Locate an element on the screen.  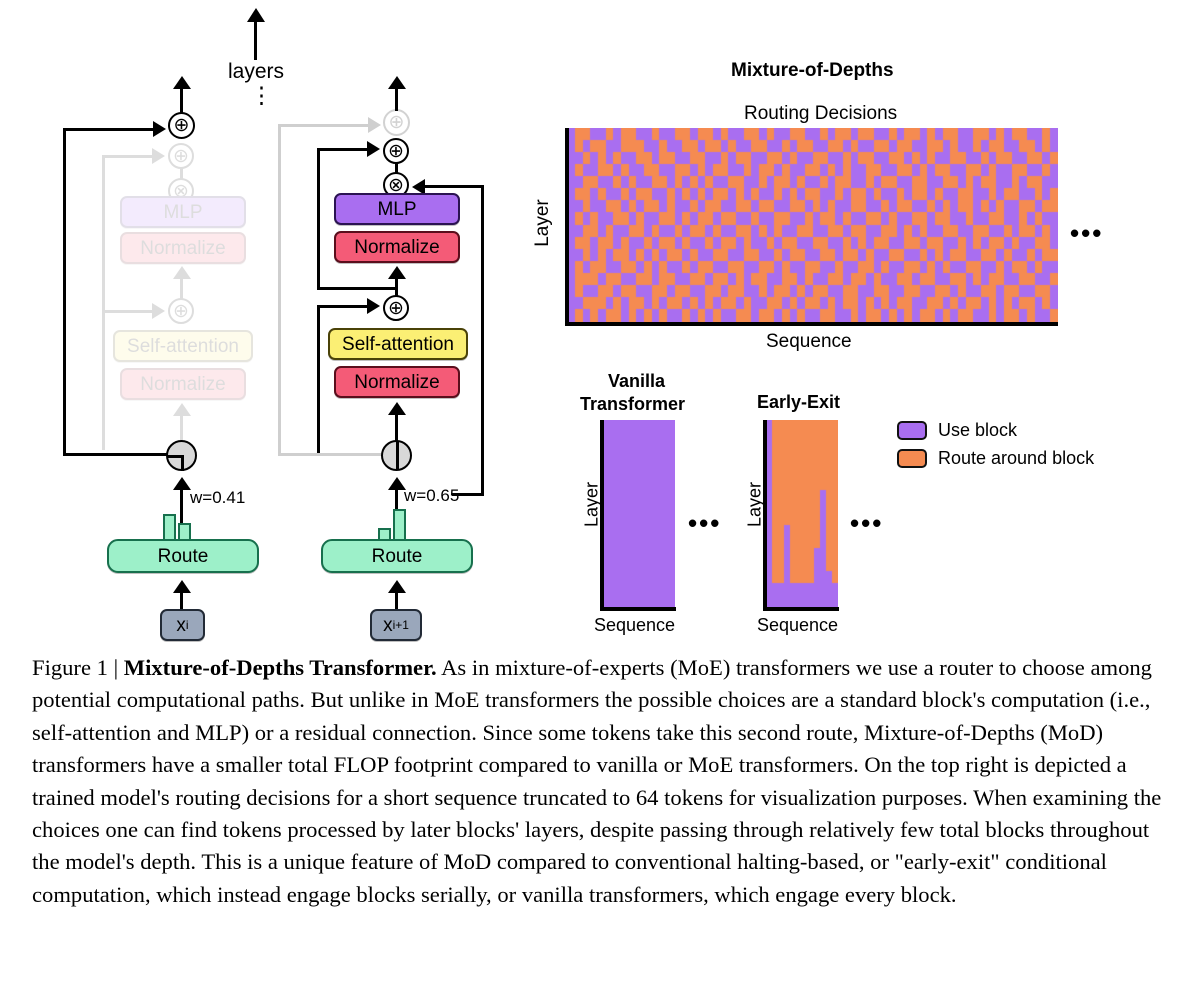
right-router-histogram is located at coordinates (395, 525).